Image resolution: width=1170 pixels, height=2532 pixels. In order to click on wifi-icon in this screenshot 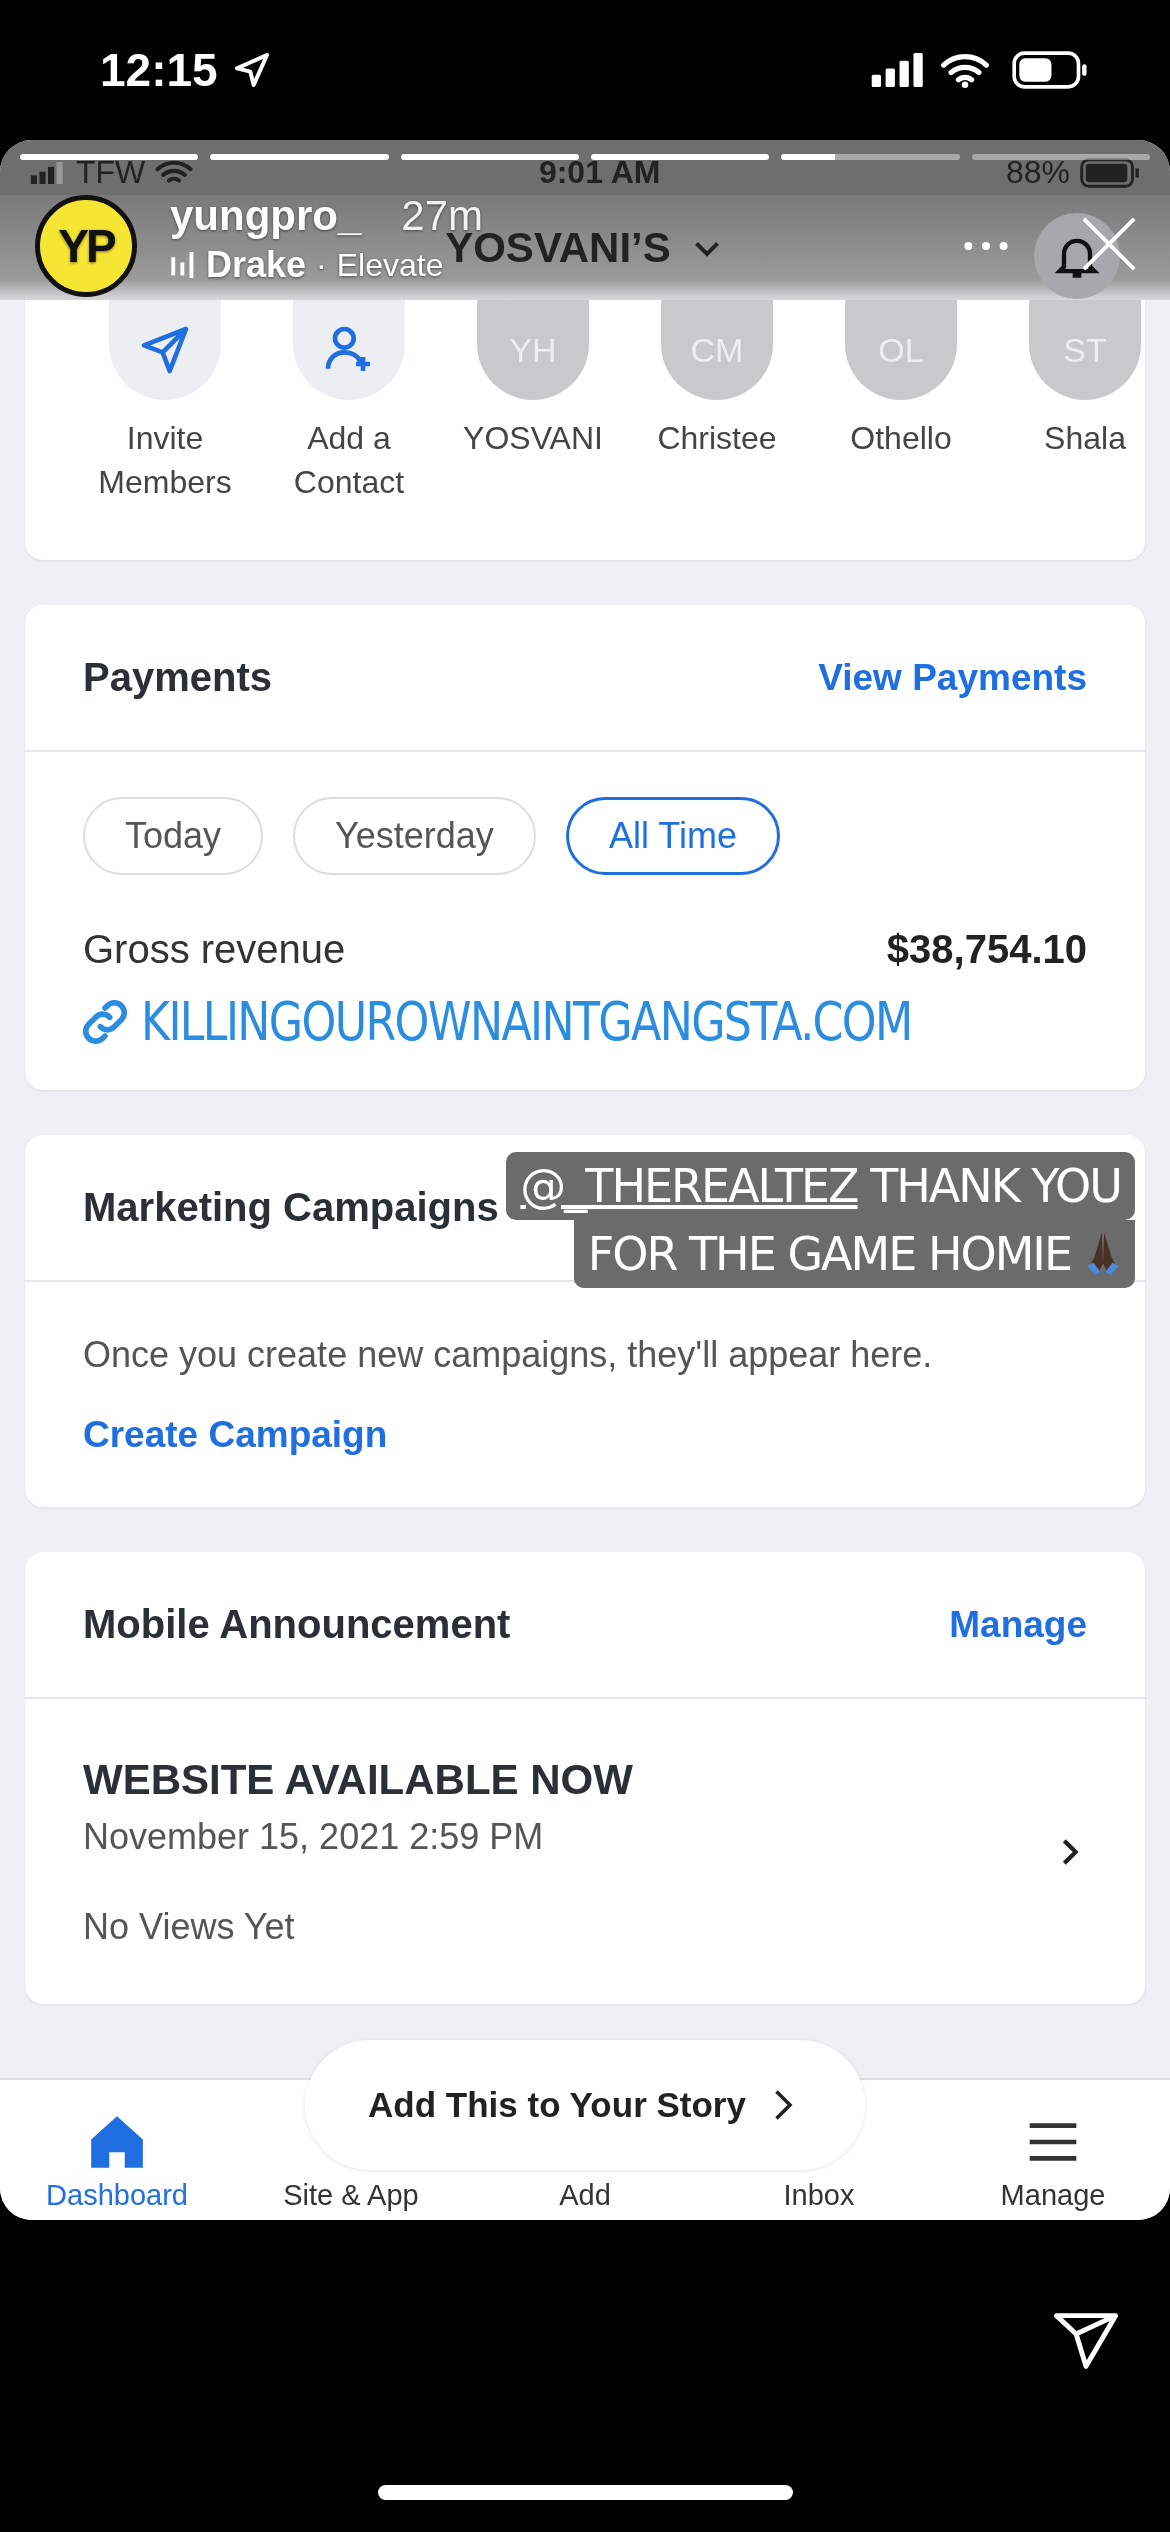, I will do `click(965, 70)`.